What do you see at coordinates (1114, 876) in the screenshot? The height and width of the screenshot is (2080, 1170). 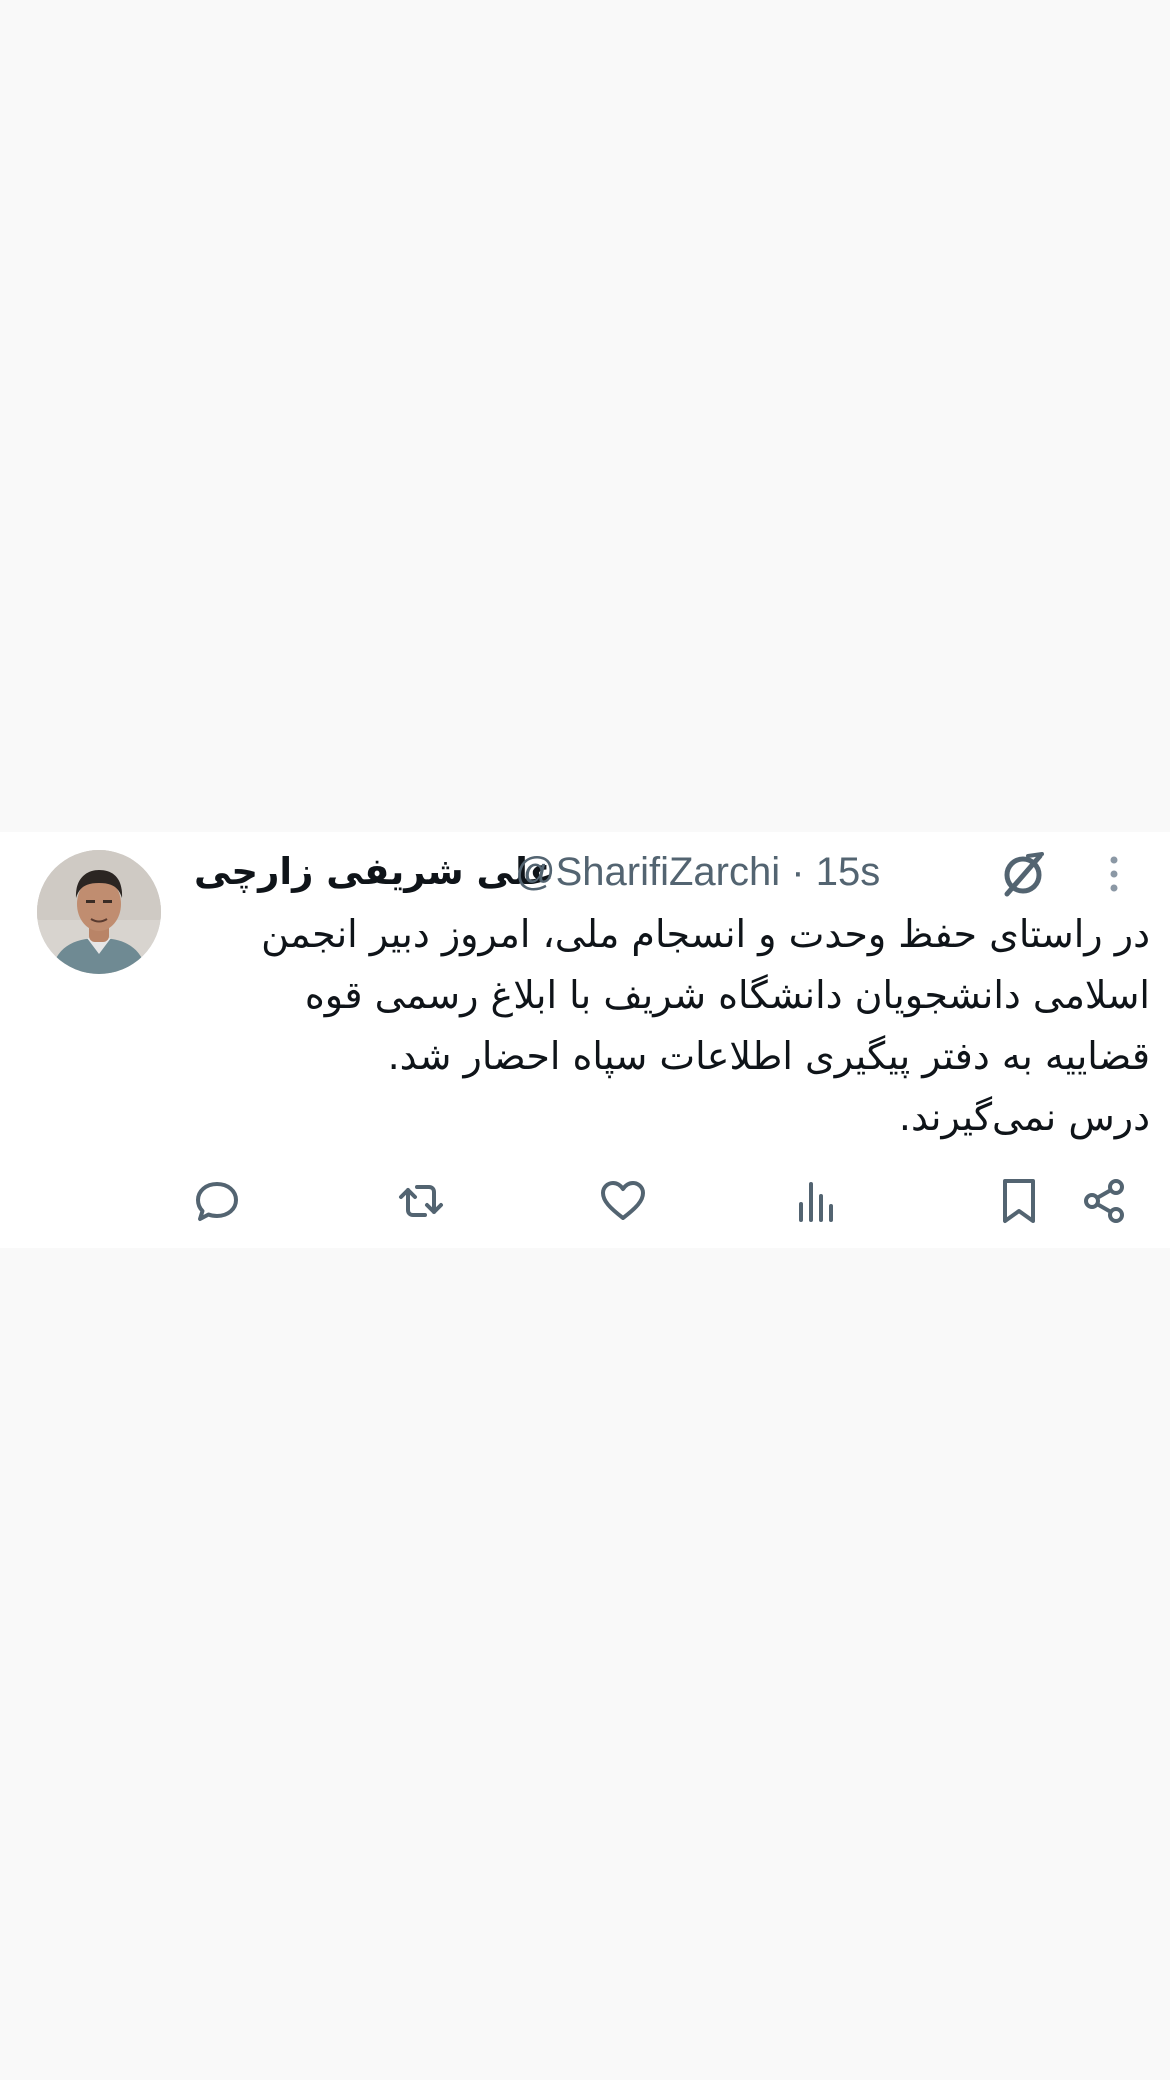 I see `more-vertical-icon` at bounding box center [1114, 876].